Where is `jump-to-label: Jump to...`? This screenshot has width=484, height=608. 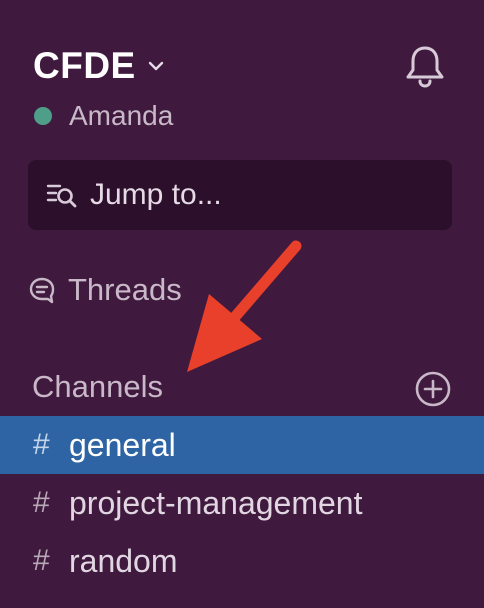
jump-to-label: Jump to... is located at coordinates (156, 194).